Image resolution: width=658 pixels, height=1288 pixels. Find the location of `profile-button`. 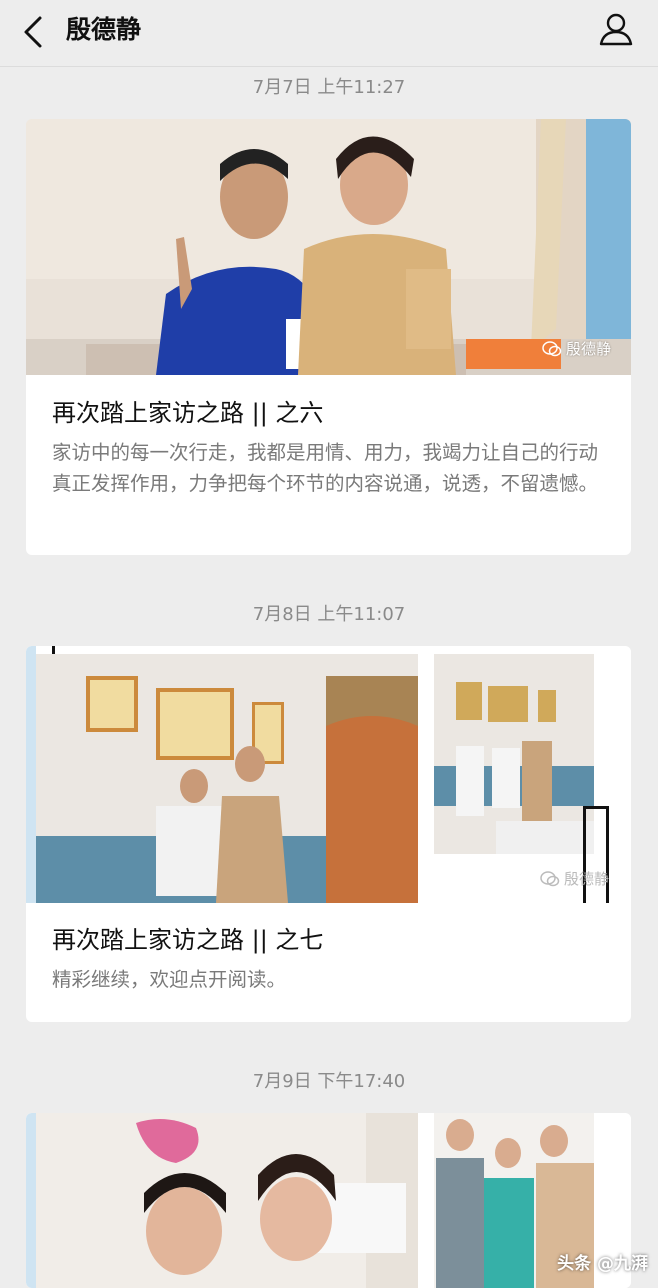

profile-button is located at coordinates (616, 30).